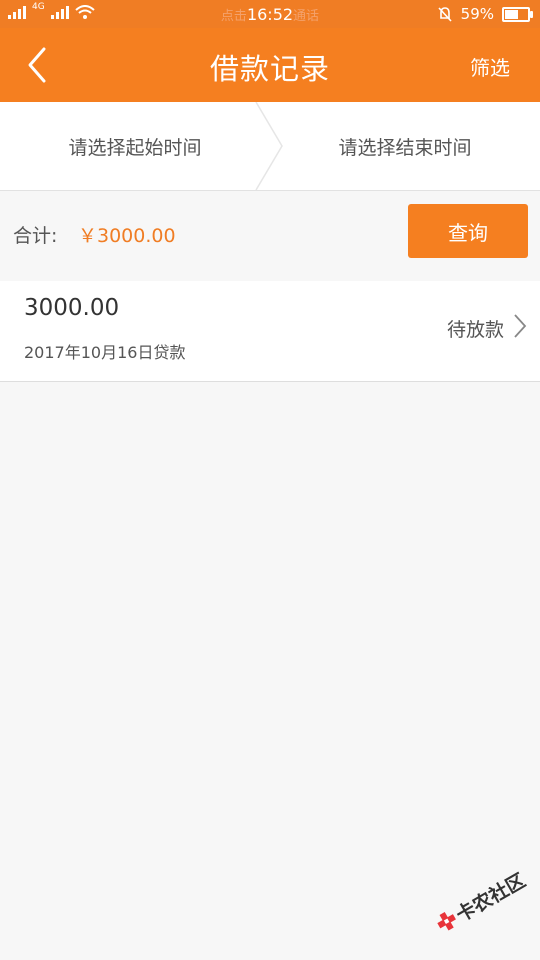 This screenshot has width=540, height=960. I want to click on total-label: 合计:, so click(35, 236).